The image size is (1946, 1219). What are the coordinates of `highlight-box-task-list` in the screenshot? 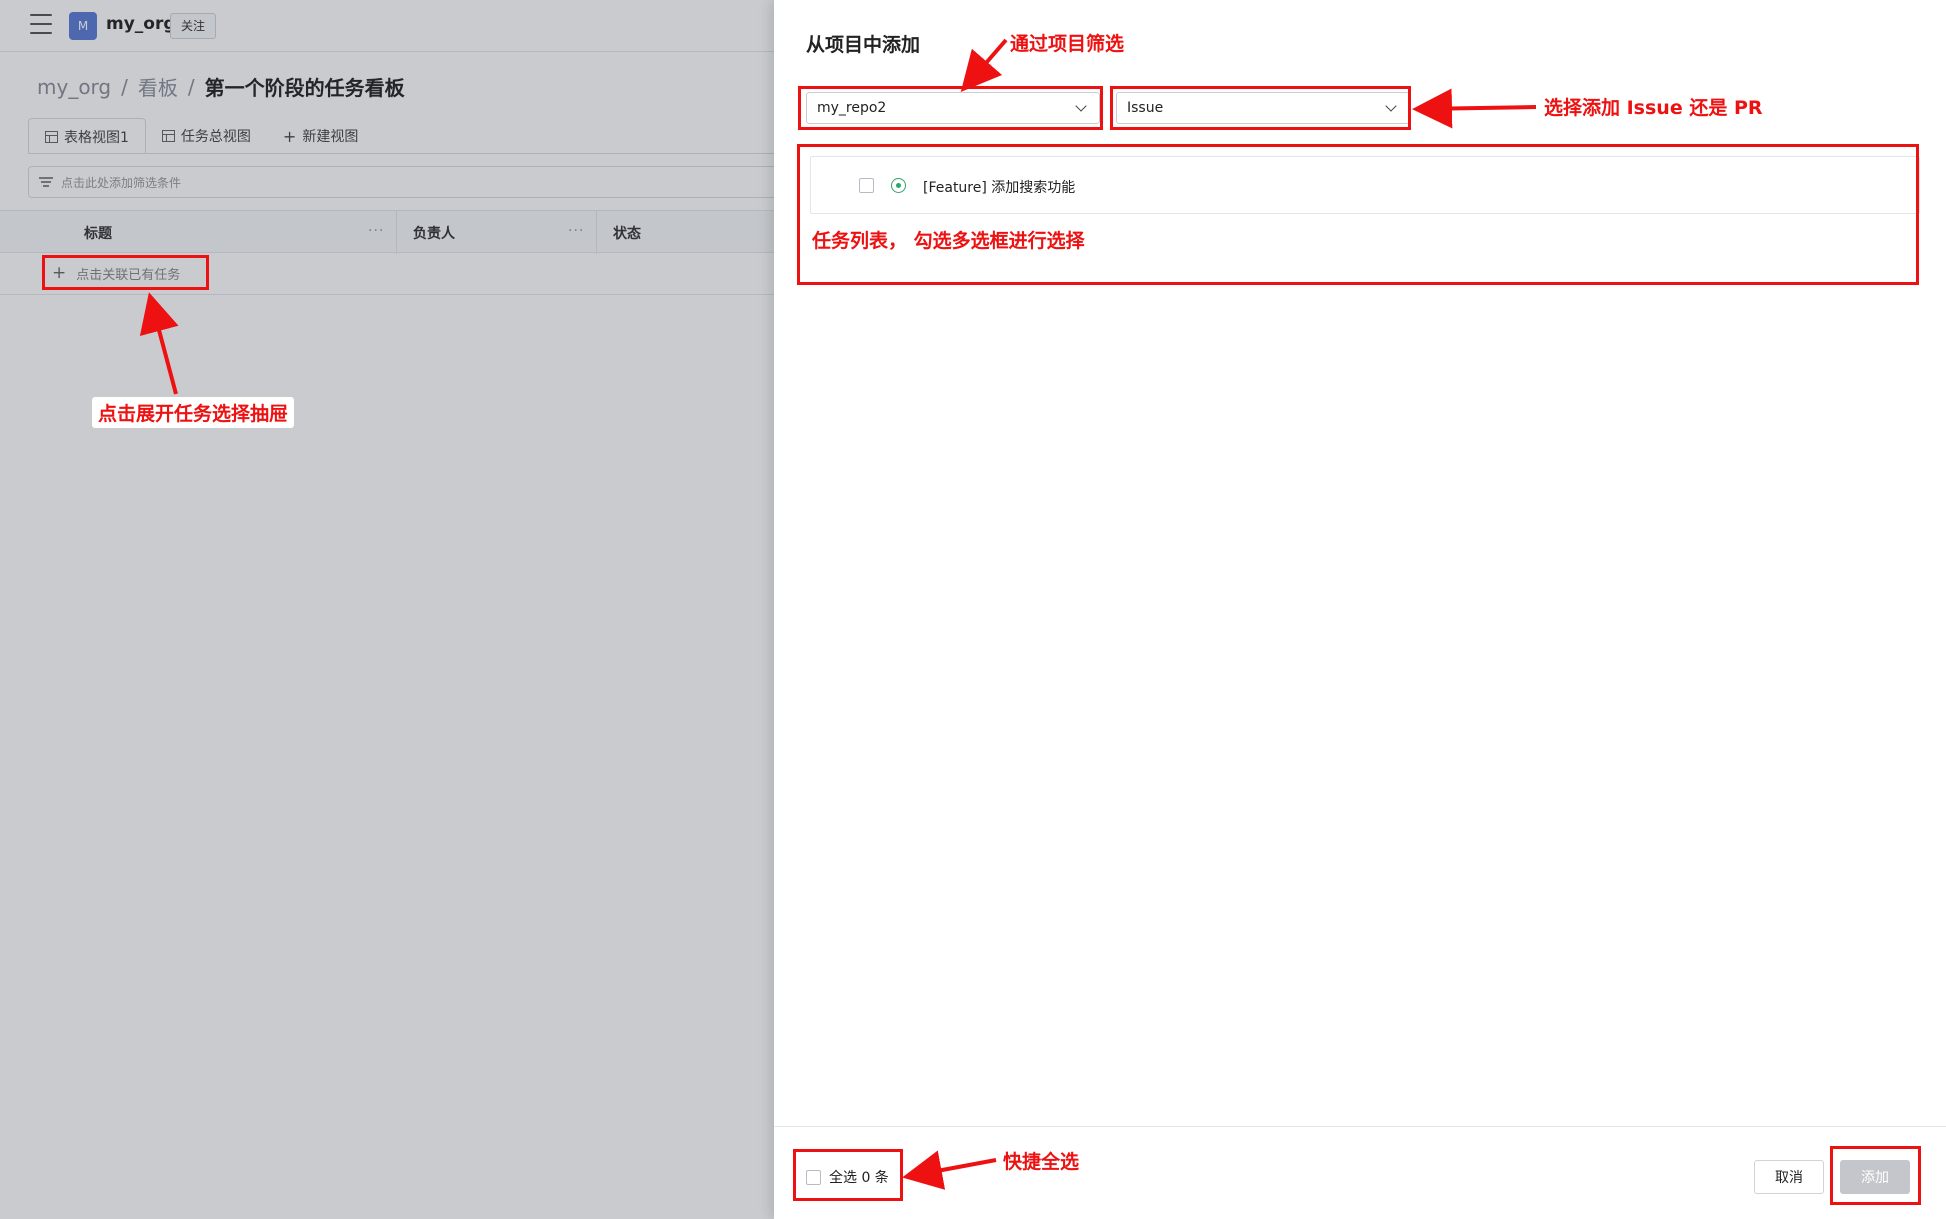 It's located at (1358, 214).